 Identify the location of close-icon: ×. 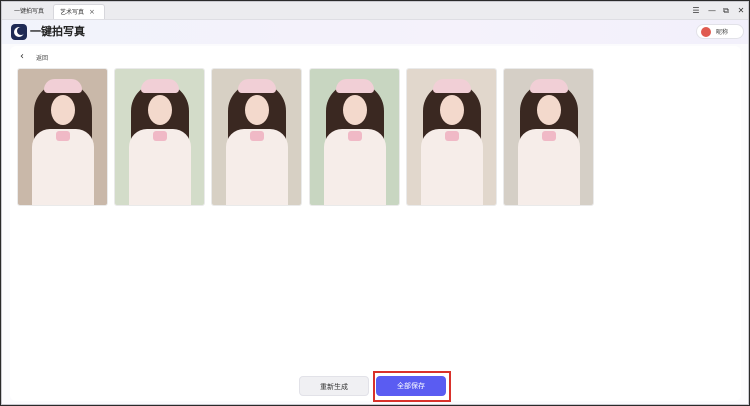
(92, 12).